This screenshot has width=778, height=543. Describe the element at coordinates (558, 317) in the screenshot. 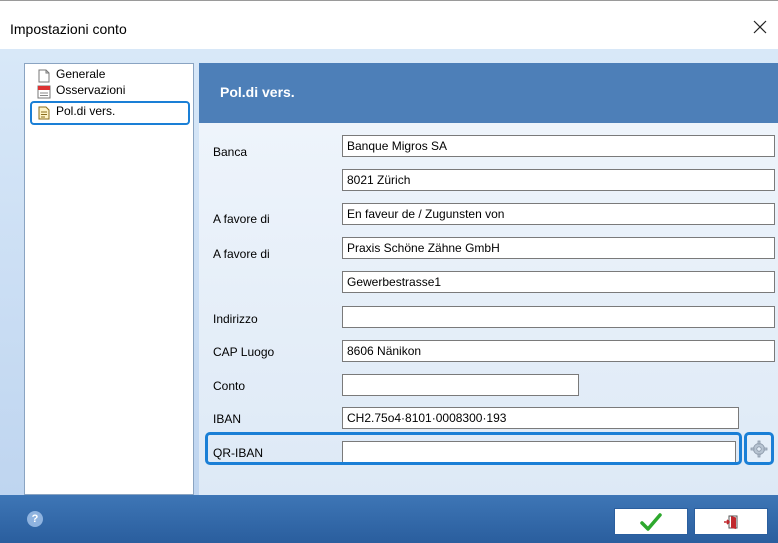

I see `indirizzo-input` at that location.